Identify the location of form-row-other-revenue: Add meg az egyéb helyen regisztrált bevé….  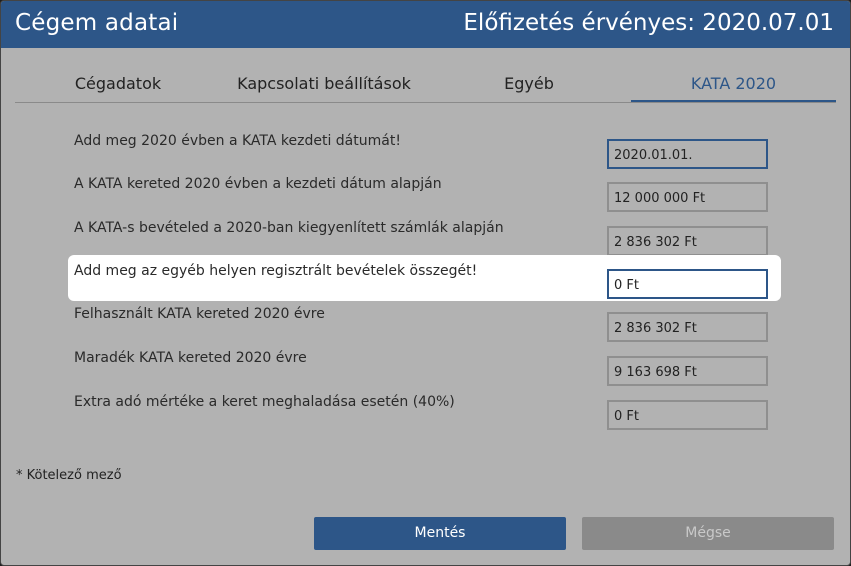
(425, 281).